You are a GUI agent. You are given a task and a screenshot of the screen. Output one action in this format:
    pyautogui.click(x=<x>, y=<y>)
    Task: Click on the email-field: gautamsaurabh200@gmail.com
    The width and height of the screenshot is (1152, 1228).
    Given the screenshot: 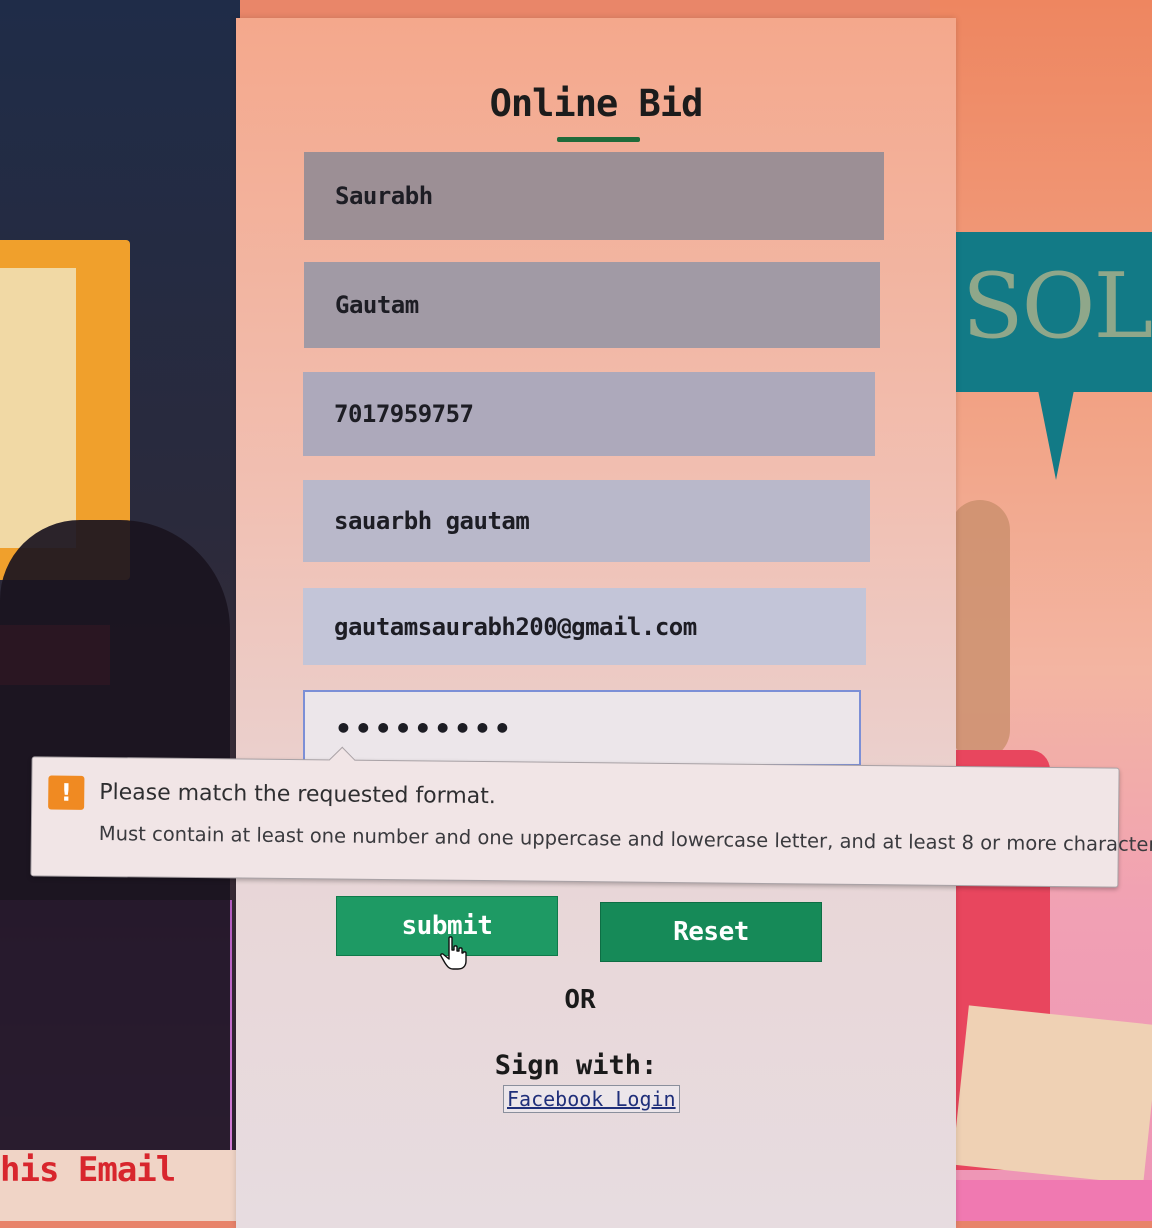 What is the action you would take?
    pyautogui.click(x=584, y=626)
    